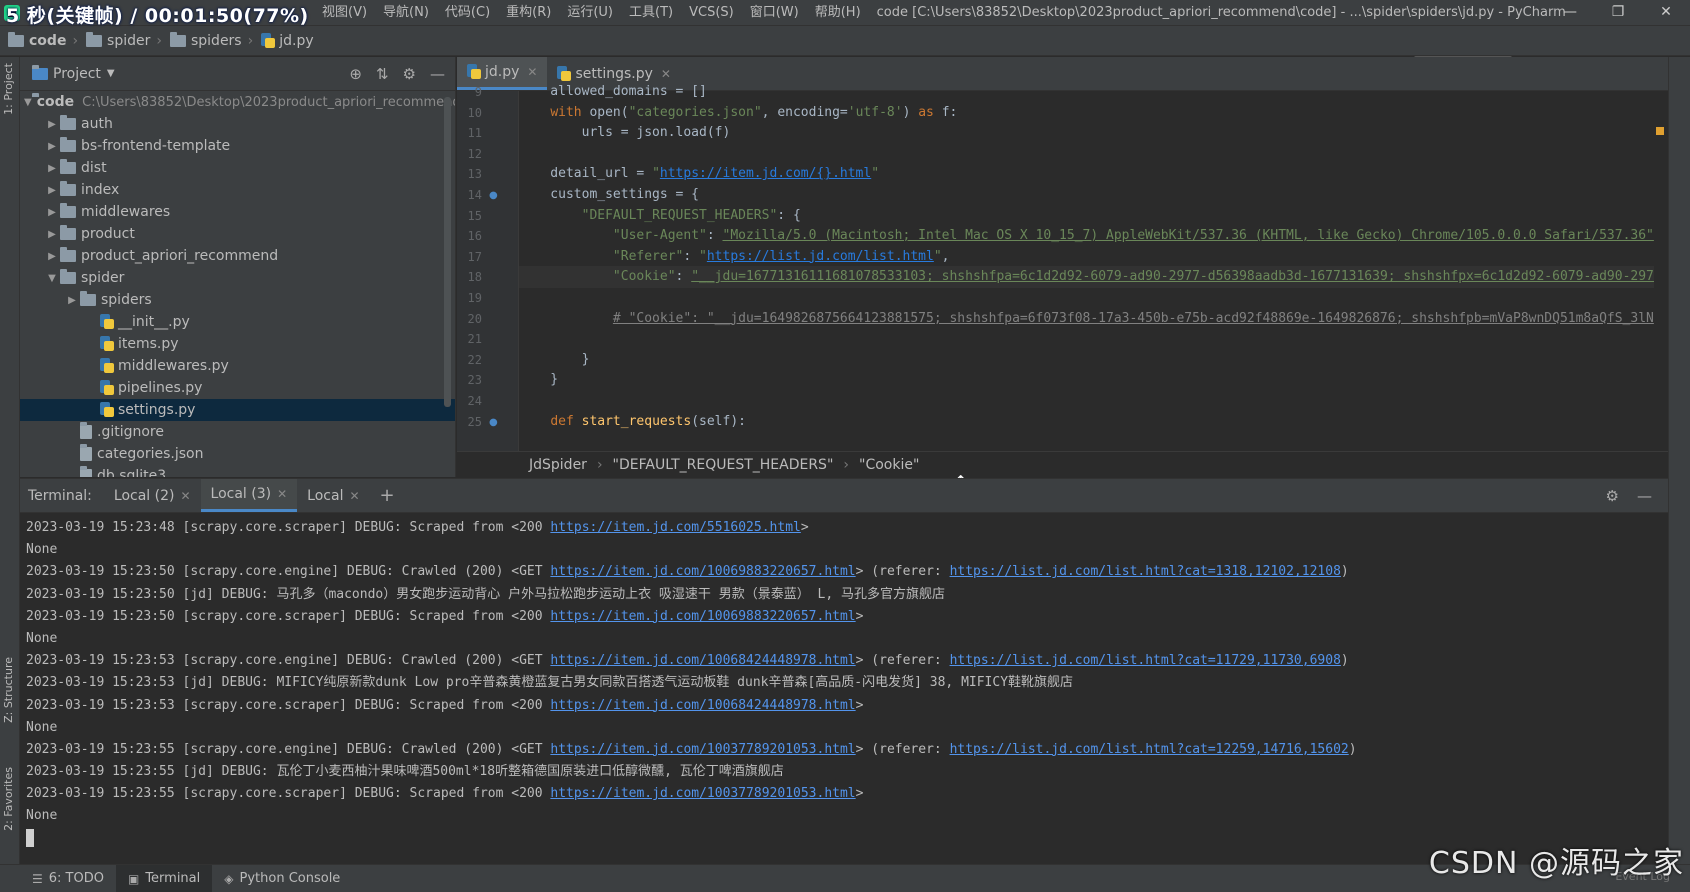  What do you see at coordinates (675, 527) in the screenshot?
I see `terminal-link: https://item.jd.com/5516025.html` at bounding box center [675, 527].